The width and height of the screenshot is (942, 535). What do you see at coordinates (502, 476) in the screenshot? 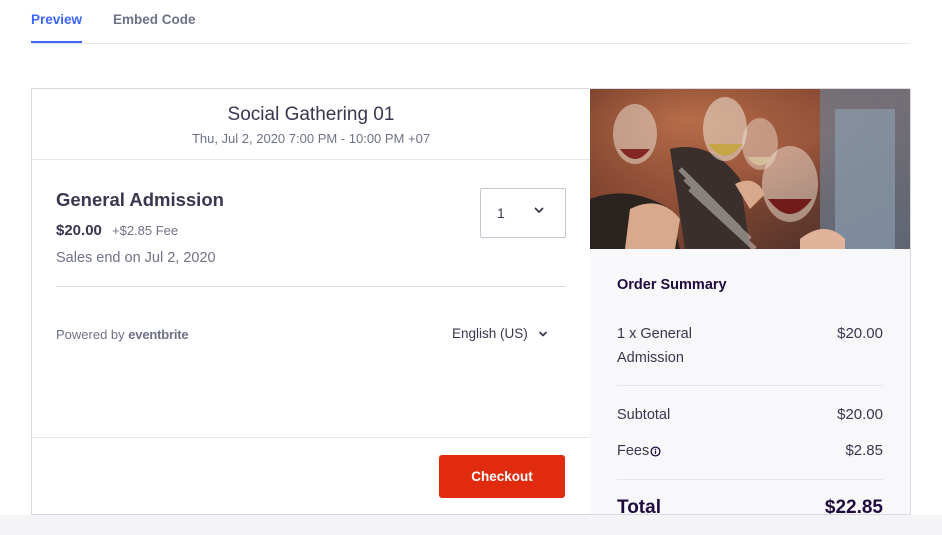
I see `checkout-button: Checkout` at bounding box center [502, 476].